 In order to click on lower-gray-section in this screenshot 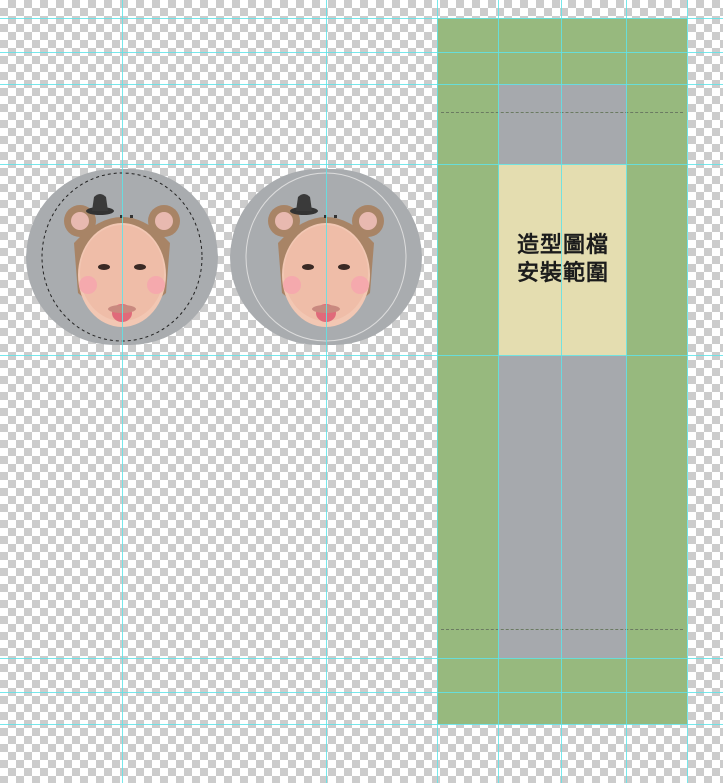, I will do `click(563, 507)`.